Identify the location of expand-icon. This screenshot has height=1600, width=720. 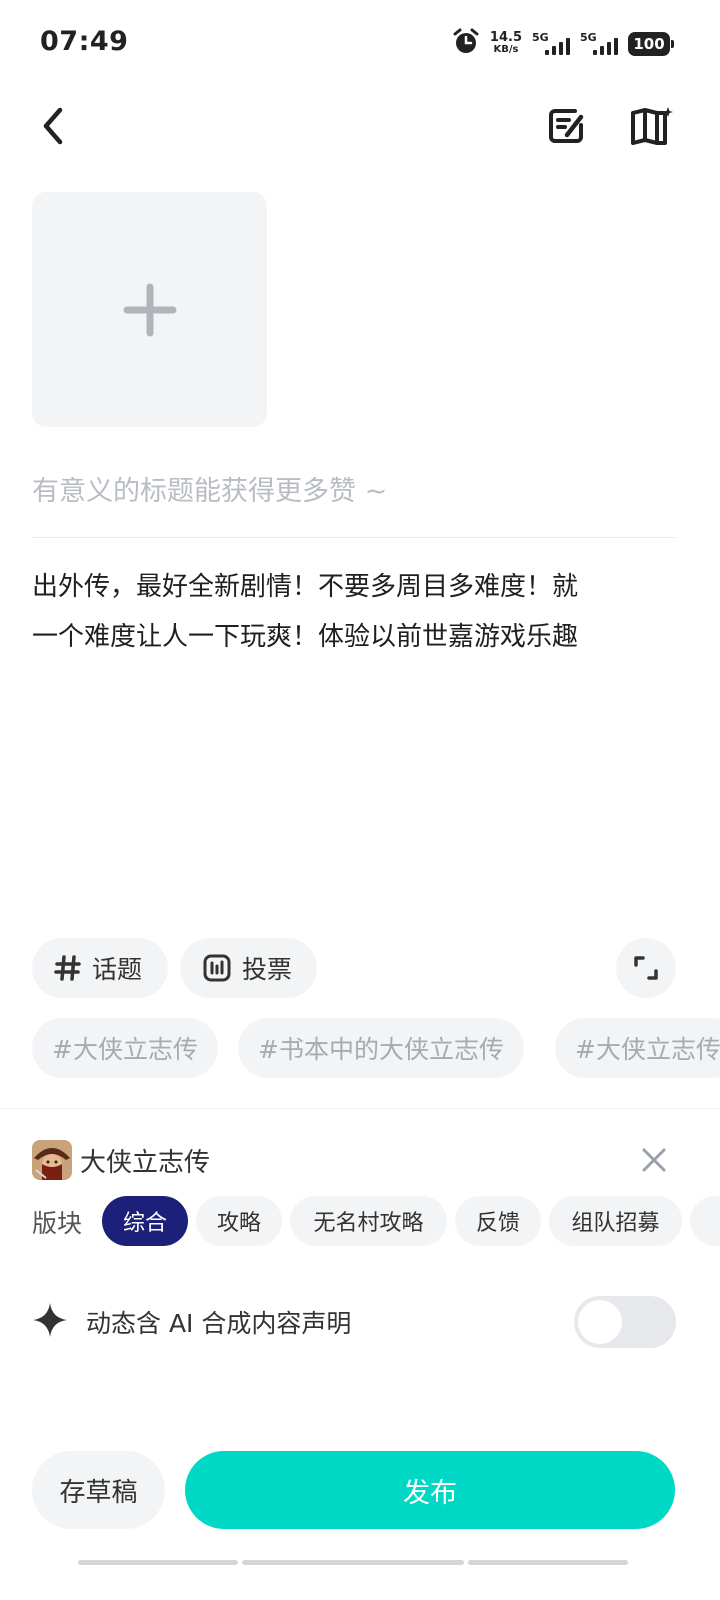
(646, 968).